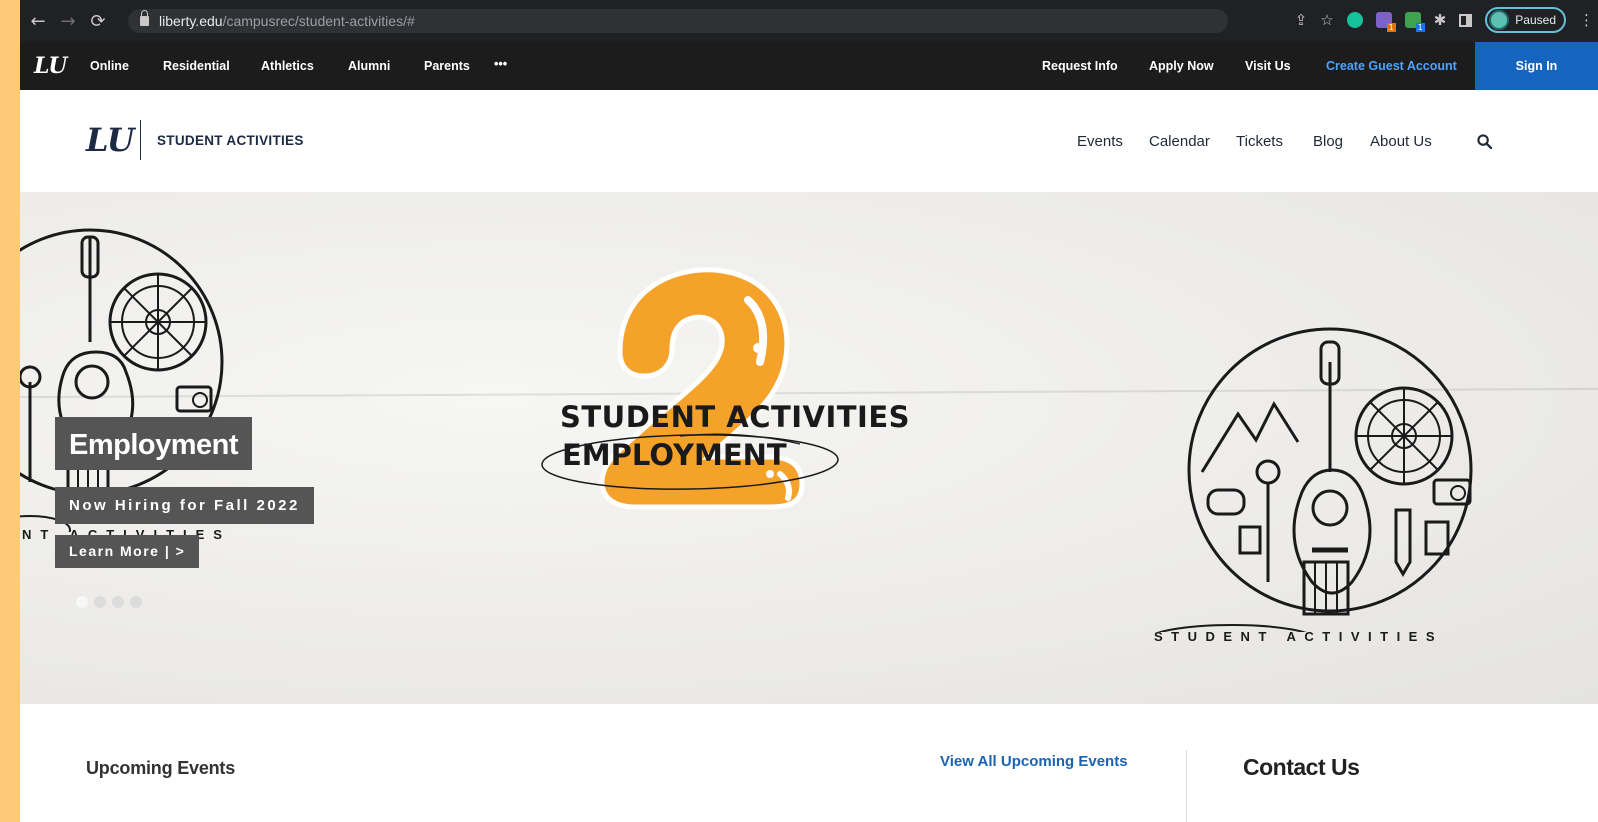 The image size is (1598, 822). I want to click on search-icon, so click(1484, 141).